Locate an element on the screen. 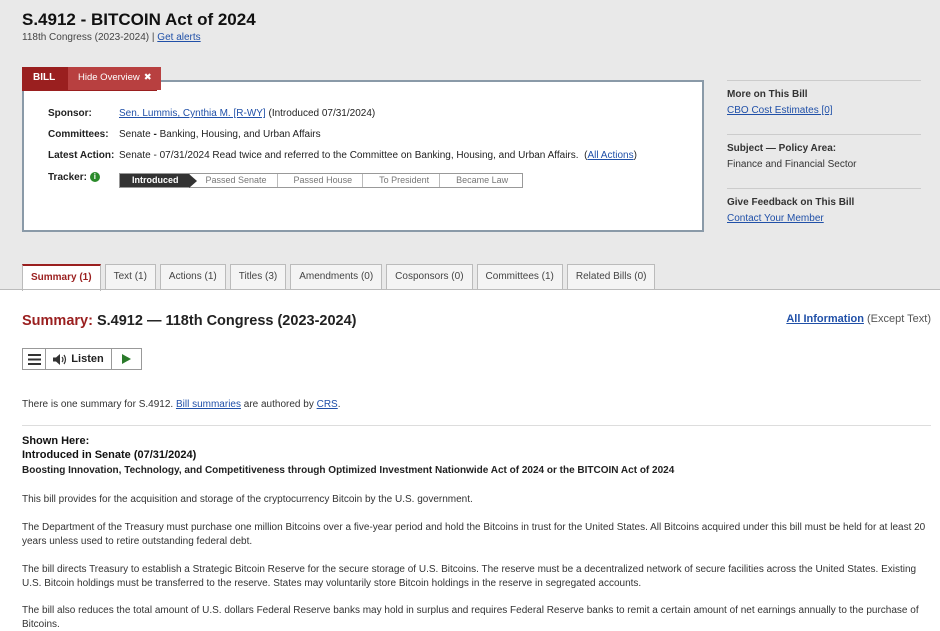 Image resolution: width=940 pixels, height=631 pixels. shown-here-label: Shown Here: is located at coordinates (56, 441).